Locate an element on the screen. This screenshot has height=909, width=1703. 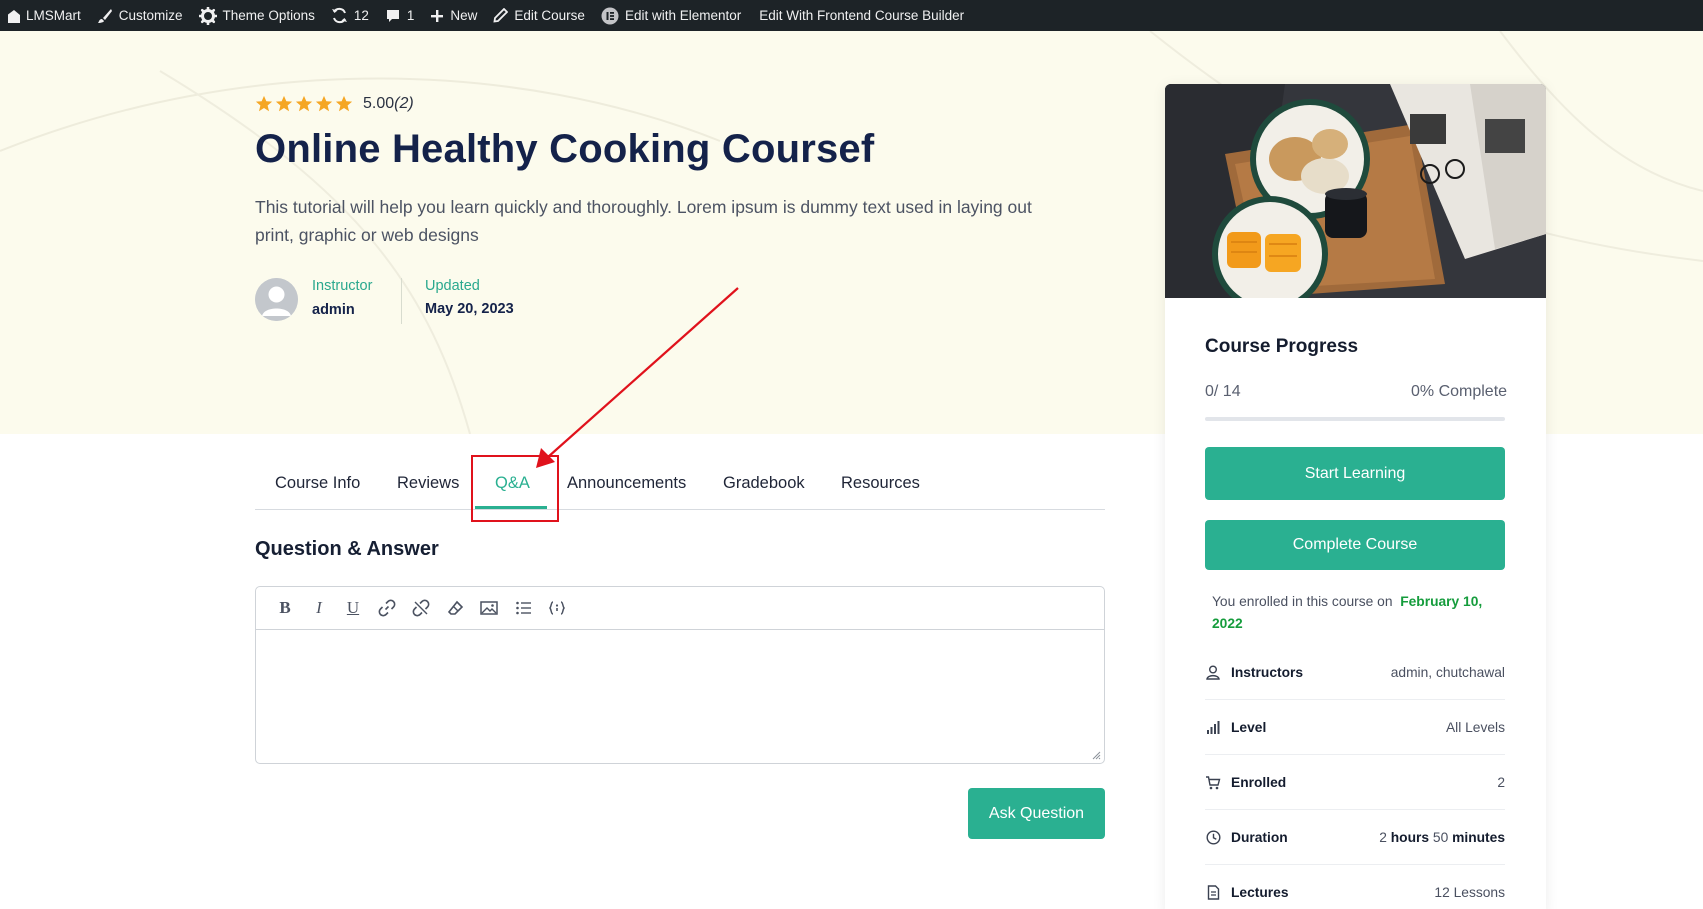
duration-minutes: 50 is located at coordinates (1440, 837).